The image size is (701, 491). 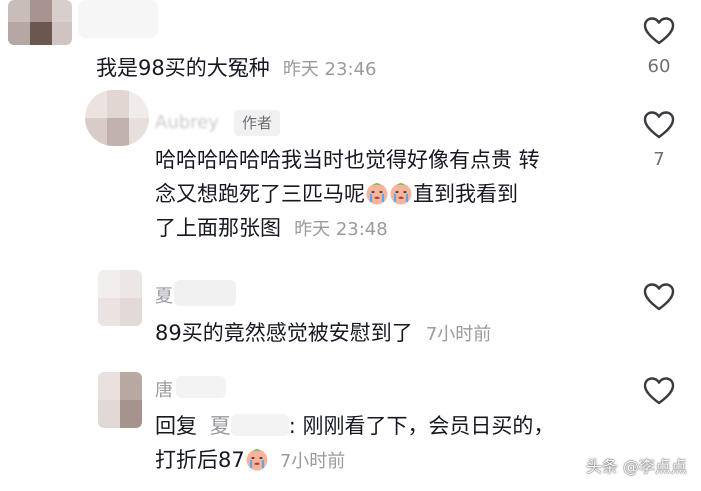 What do you see at coordinates (659, 66) in the screenshot?
I see `like-count: 60` at bounding box center [659, 66].